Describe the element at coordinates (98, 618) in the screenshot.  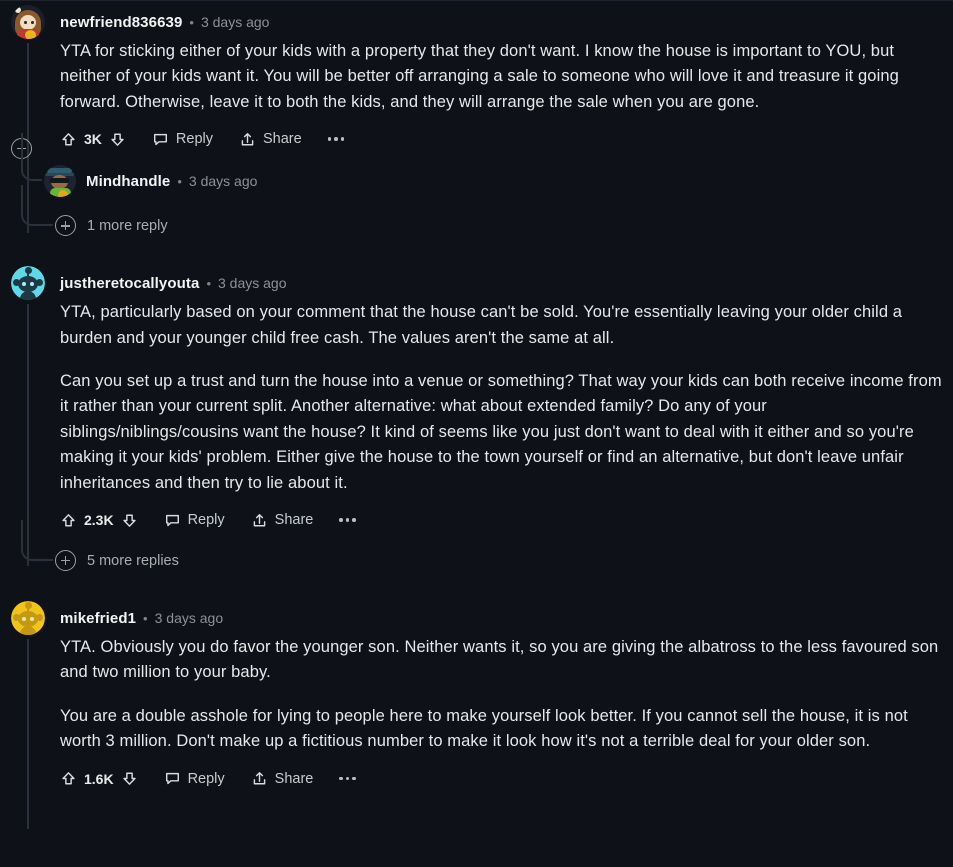
I see `comment-author: mikefried1` at that location.